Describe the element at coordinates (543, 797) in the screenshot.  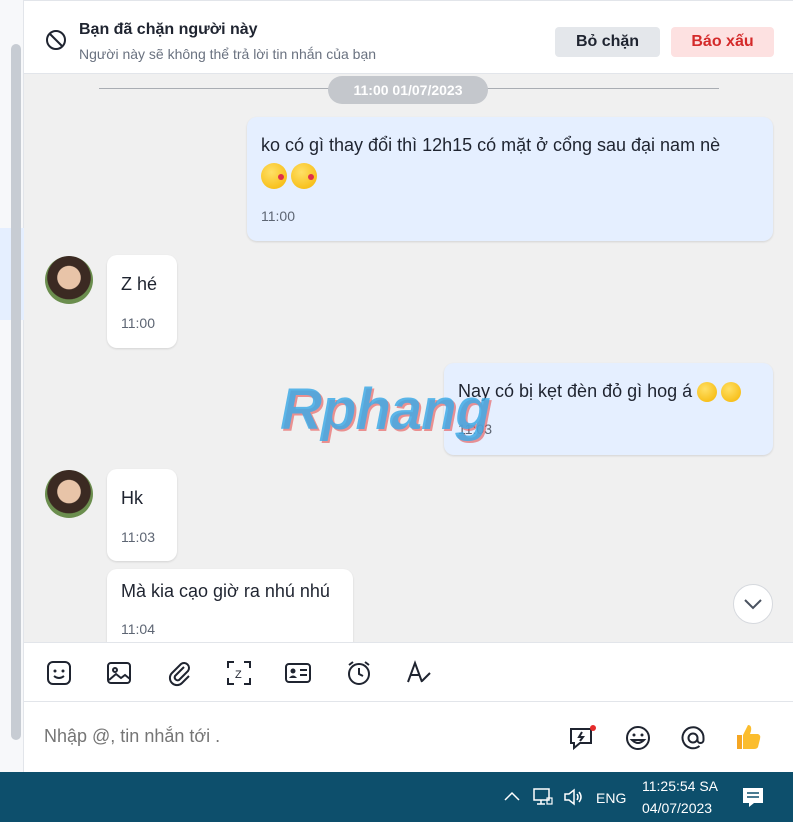
I see `network-icon` at that location.